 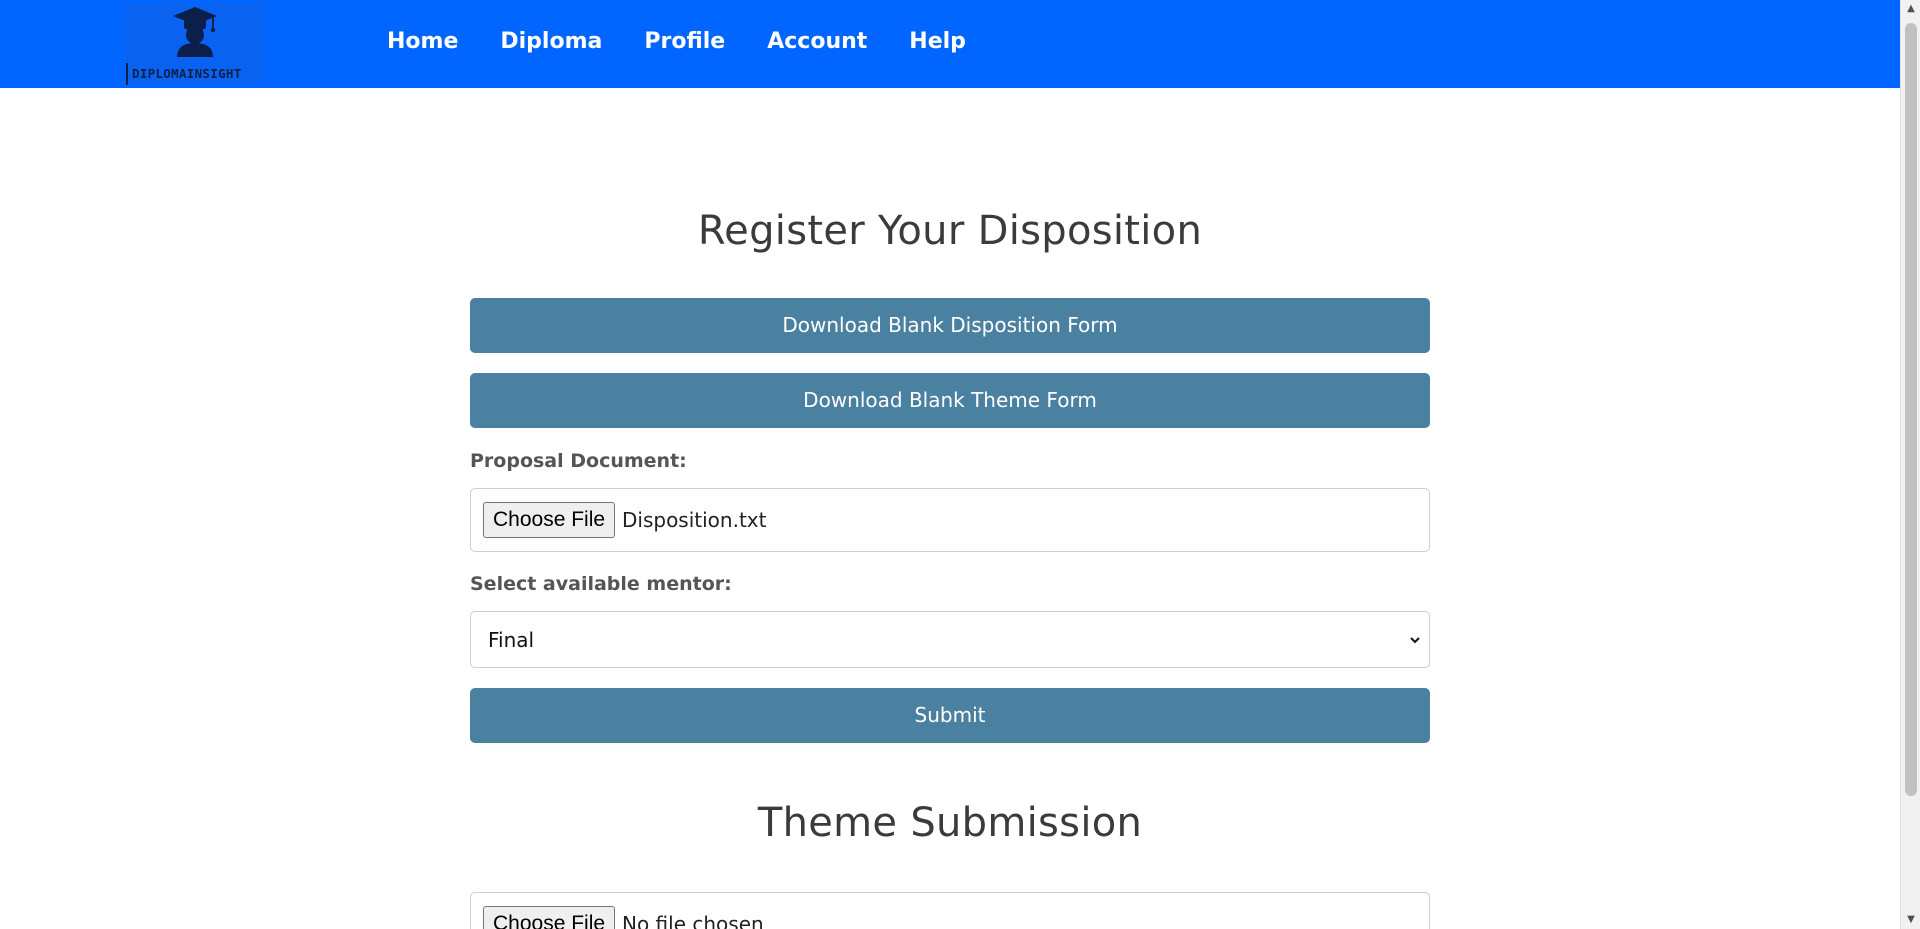 What do you see at coordinates (578, 461) in the screenshot?
I see `proposal-label: Proposal Document:` at bounding box center [578, 461].